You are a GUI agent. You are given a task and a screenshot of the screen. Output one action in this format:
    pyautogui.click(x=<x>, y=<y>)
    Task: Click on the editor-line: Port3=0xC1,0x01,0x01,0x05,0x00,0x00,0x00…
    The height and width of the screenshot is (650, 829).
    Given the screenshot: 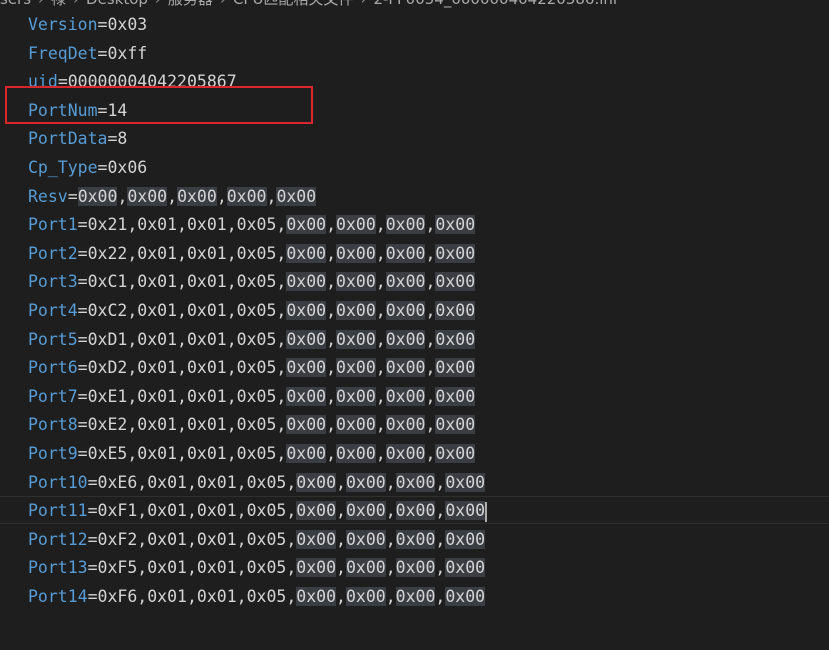 What is the action you would take?
    pyautogui.click(x=428, y=282)
    